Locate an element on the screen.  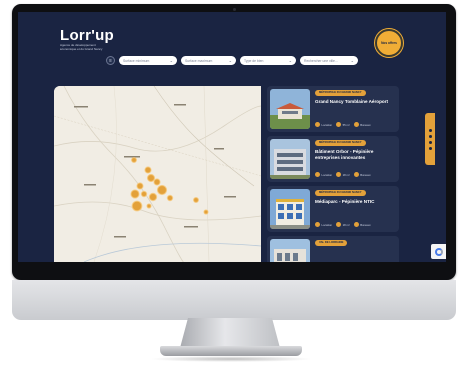
recaptcha-icon is located at coordinates (438, 251).